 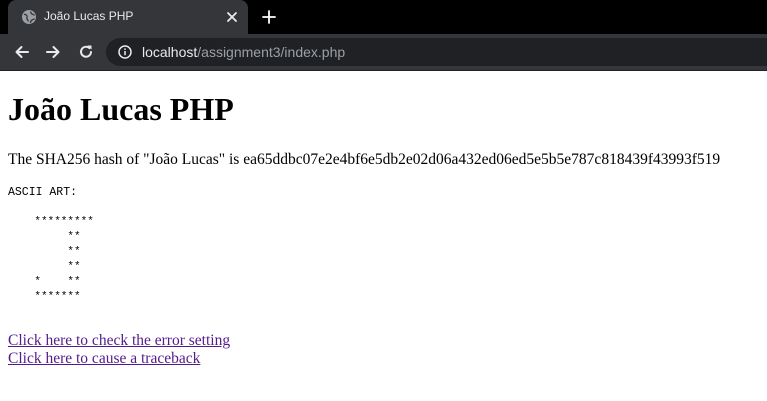 What do you see at coordinates (232, 17) in the screenshot?
I see `close-icon` at bounding box center [232, 17].